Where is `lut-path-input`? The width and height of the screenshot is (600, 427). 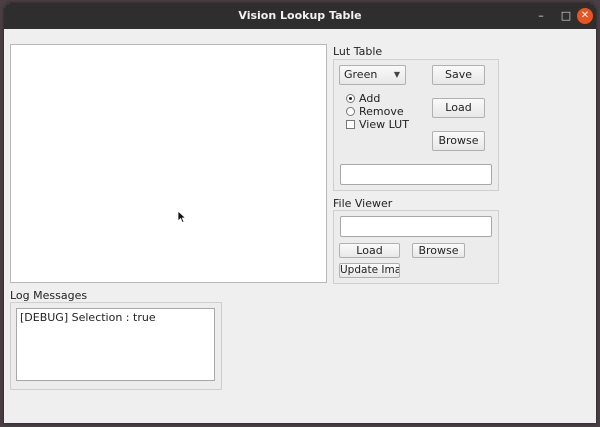
lut-path-input is located at coordinates (416, 174).